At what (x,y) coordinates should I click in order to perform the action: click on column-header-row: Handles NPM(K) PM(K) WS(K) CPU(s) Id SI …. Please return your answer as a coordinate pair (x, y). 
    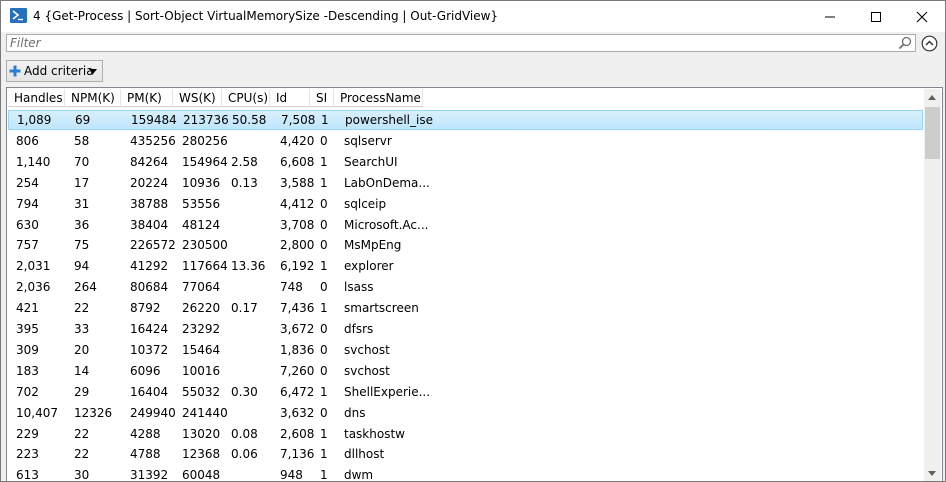
    Looking at the image, I should click on (465, 98).